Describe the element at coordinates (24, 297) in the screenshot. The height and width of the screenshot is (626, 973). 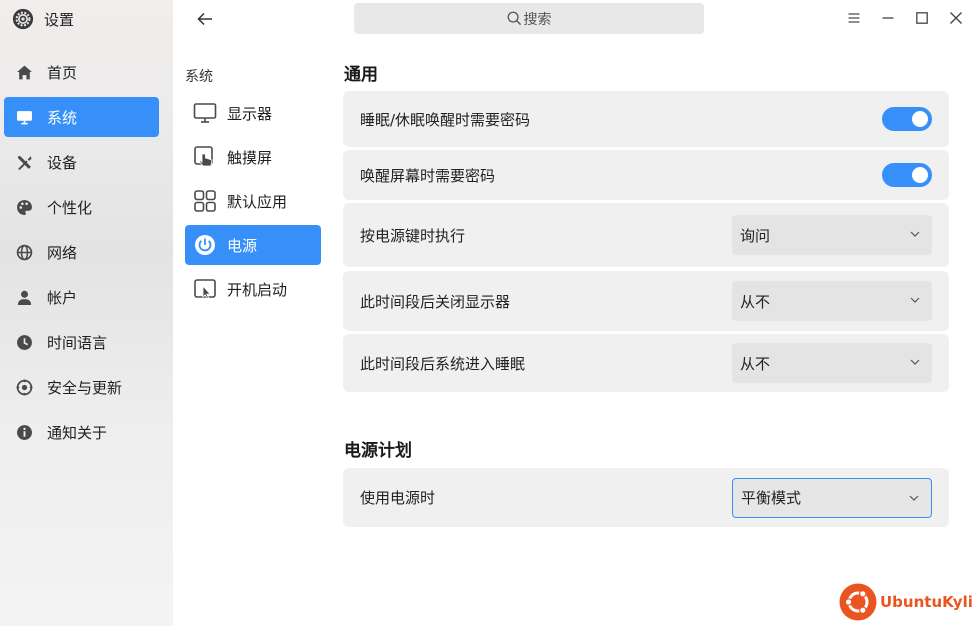
I see `user-icon` at that location.